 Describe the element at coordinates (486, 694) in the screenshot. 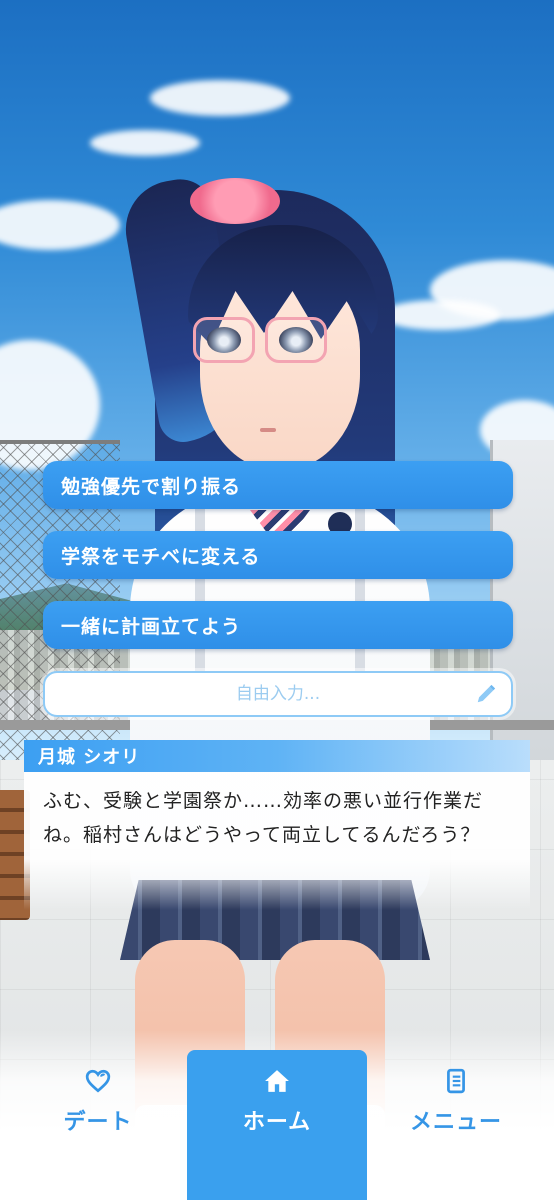

I see `pencil-icon` at that location.